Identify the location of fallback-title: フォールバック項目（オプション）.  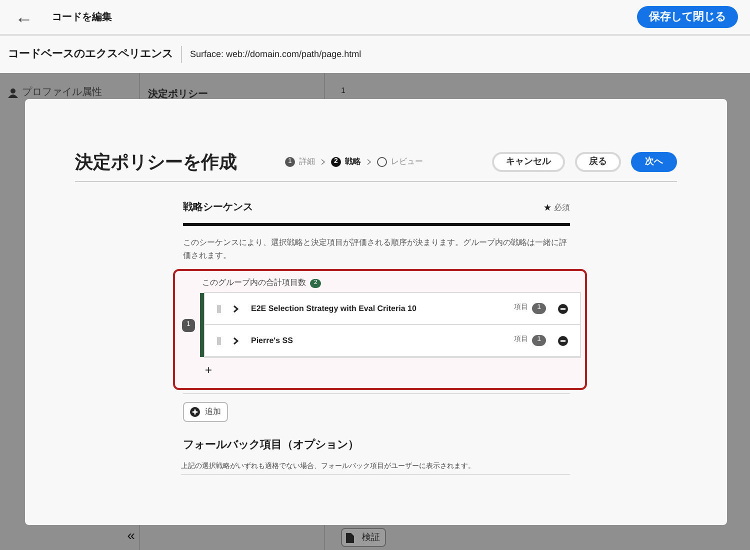
(271, 445).